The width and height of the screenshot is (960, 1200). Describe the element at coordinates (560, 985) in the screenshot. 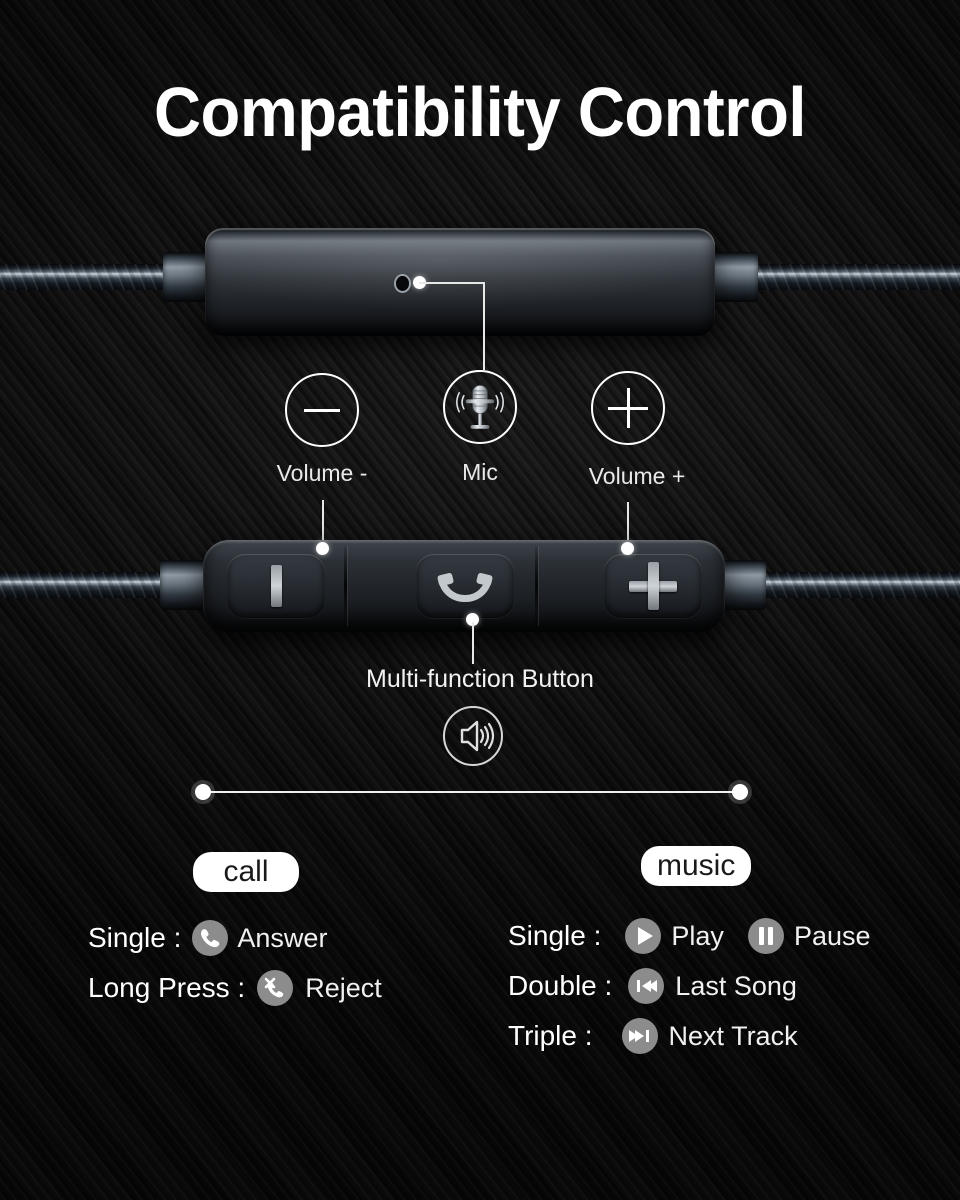

I see `music-row-double-key: Double :` at that location.